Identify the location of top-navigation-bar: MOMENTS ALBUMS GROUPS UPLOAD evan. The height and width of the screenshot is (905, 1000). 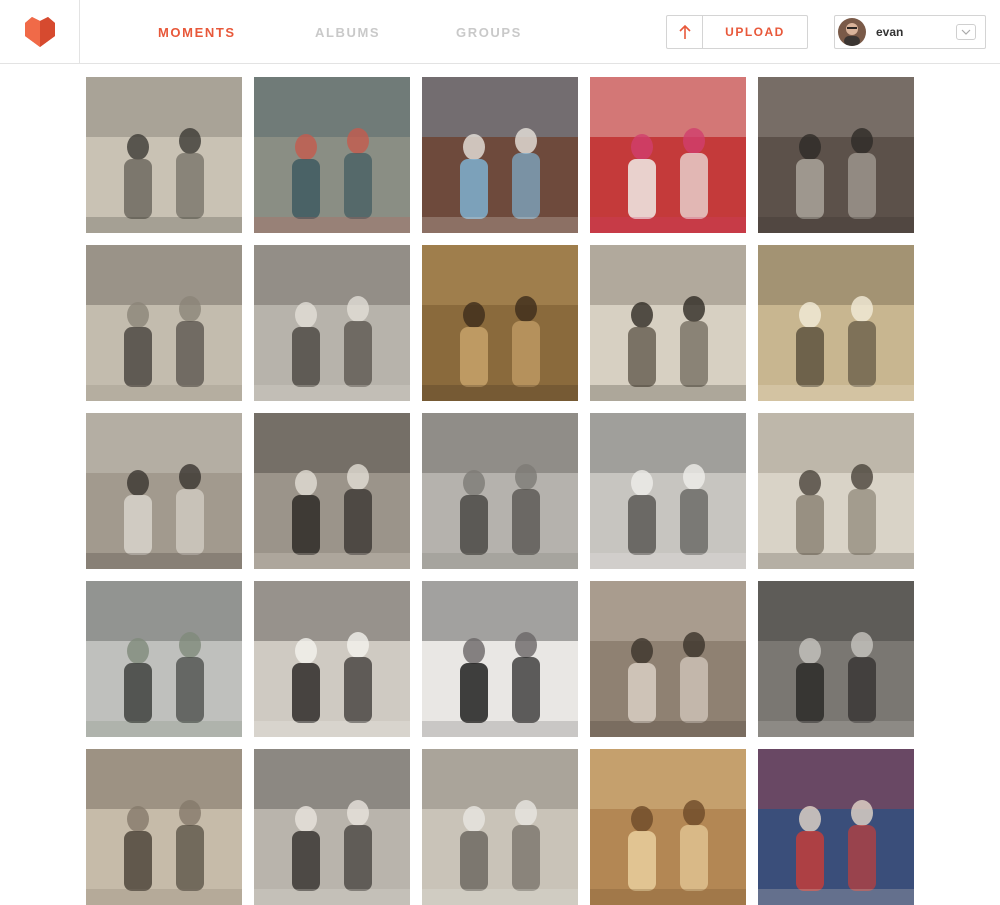
(500, 32).